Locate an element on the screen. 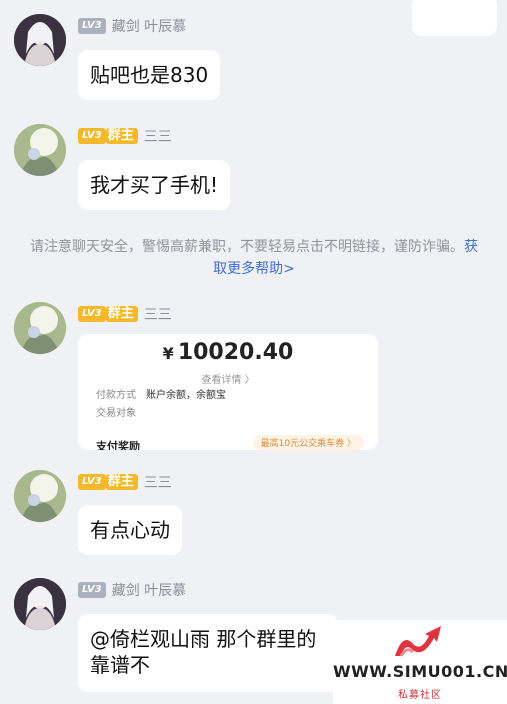  watermark-brand: WWW.SIMU001.CN is located at coordinates (420, 671).